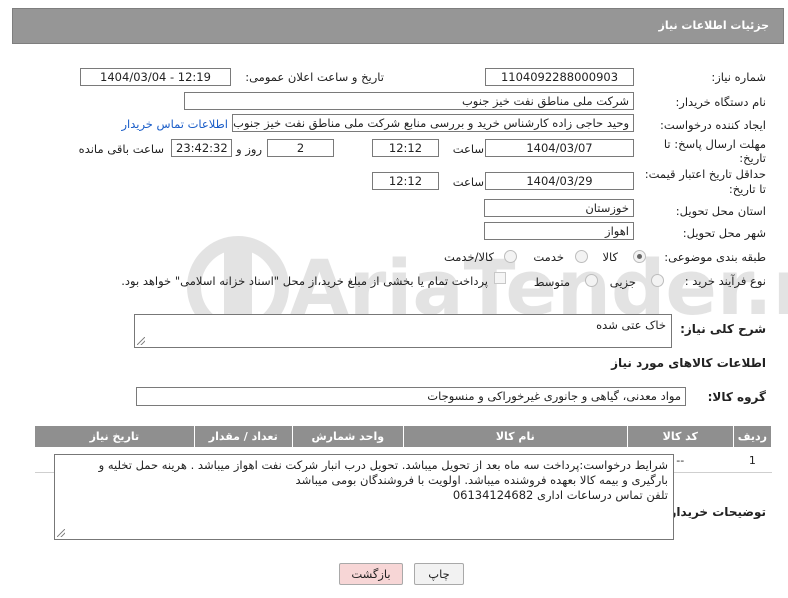  Describe the element at coordinates (610, 257) in the screenshot. I see `category-goods-label: کالا` at that location.